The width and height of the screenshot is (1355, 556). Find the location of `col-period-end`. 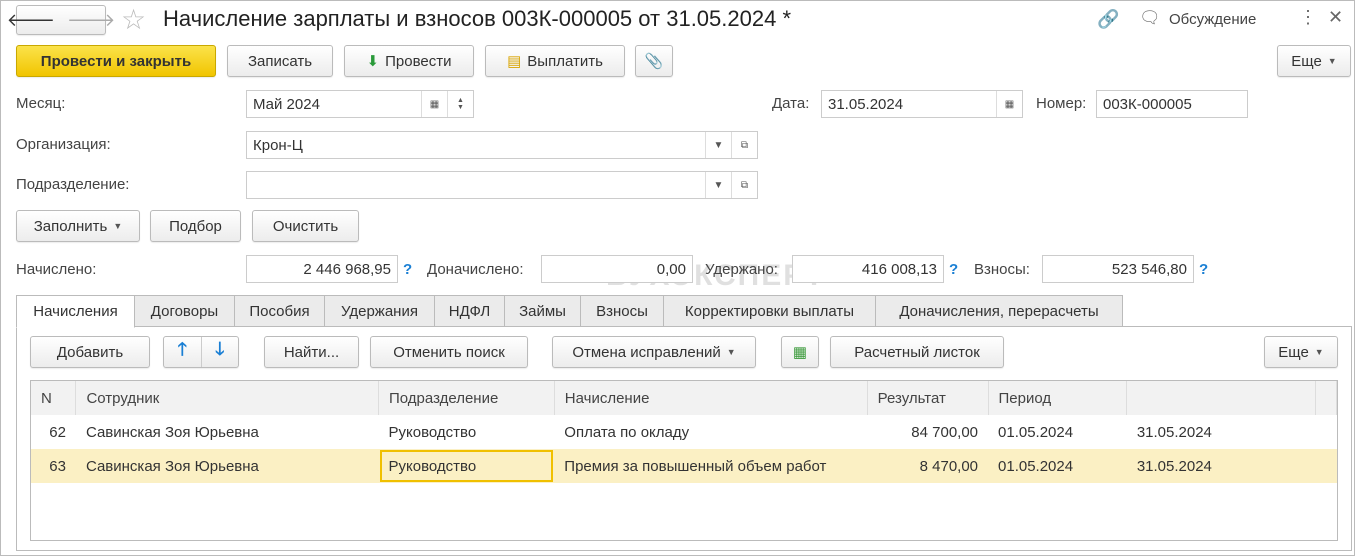

col-period-end is located at coordinates (1221, 398).